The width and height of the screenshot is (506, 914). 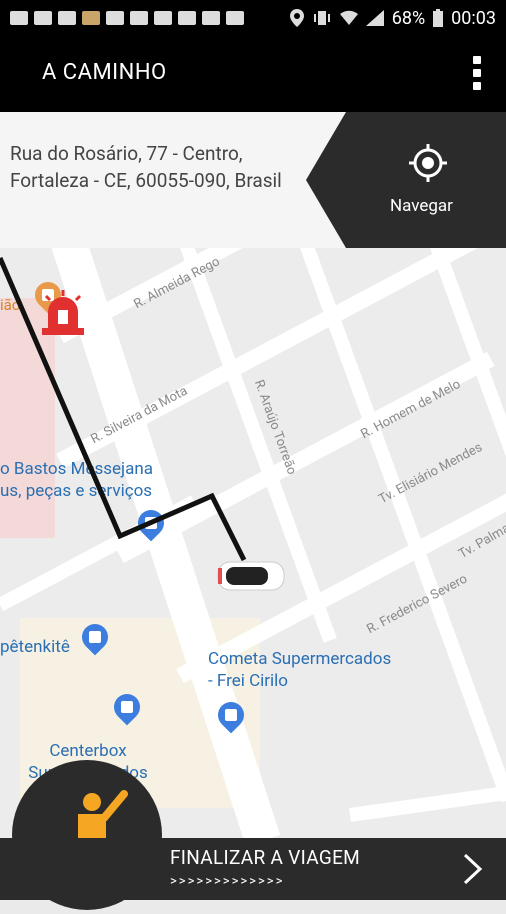 I want to click on video-icon, so click(x=163, y=18).